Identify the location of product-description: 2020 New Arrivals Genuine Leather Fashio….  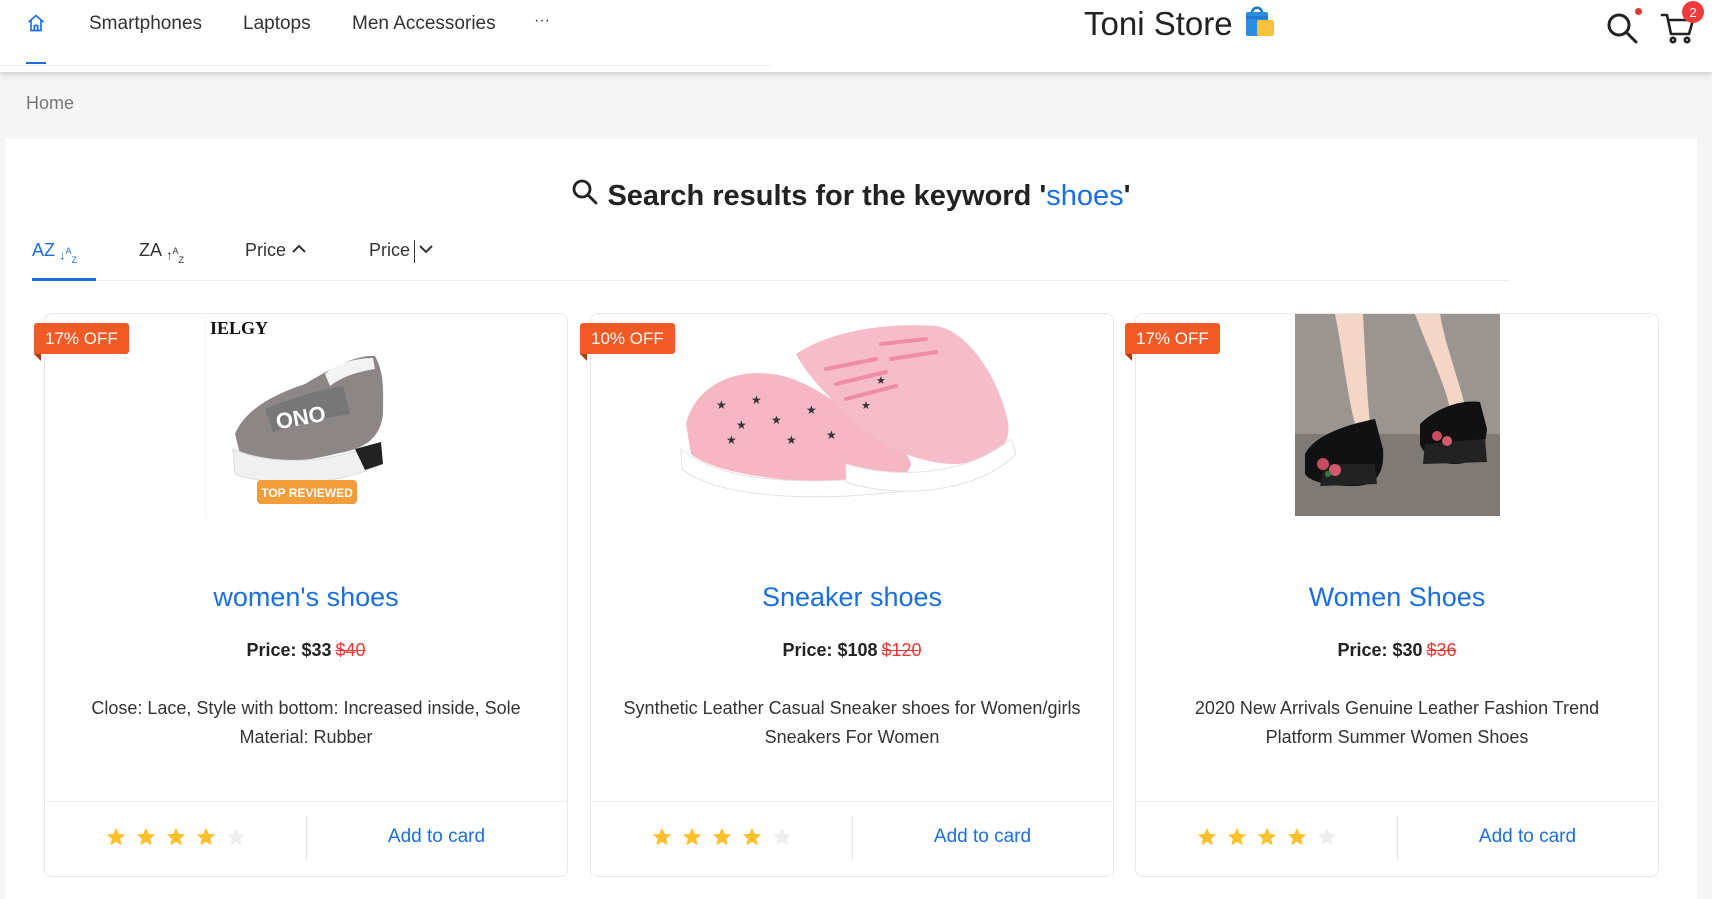
(1397, 722).